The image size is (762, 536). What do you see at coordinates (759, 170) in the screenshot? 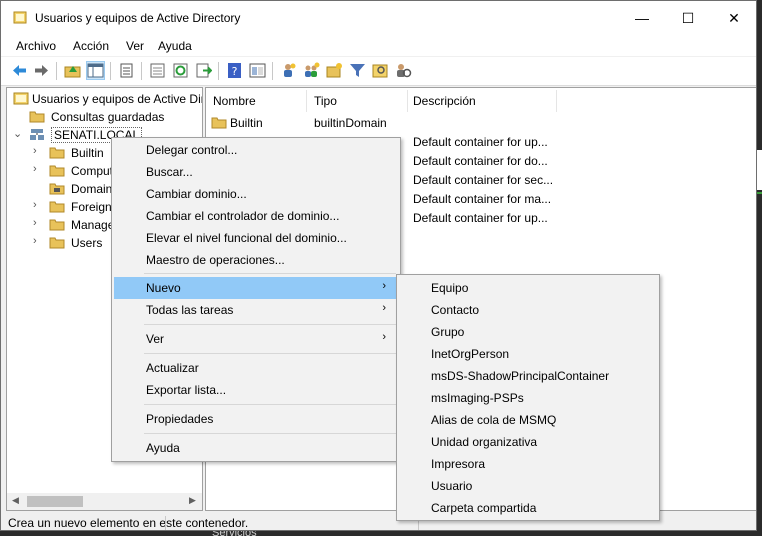
I see `background-window-strip` at bounding box center [759, 170].